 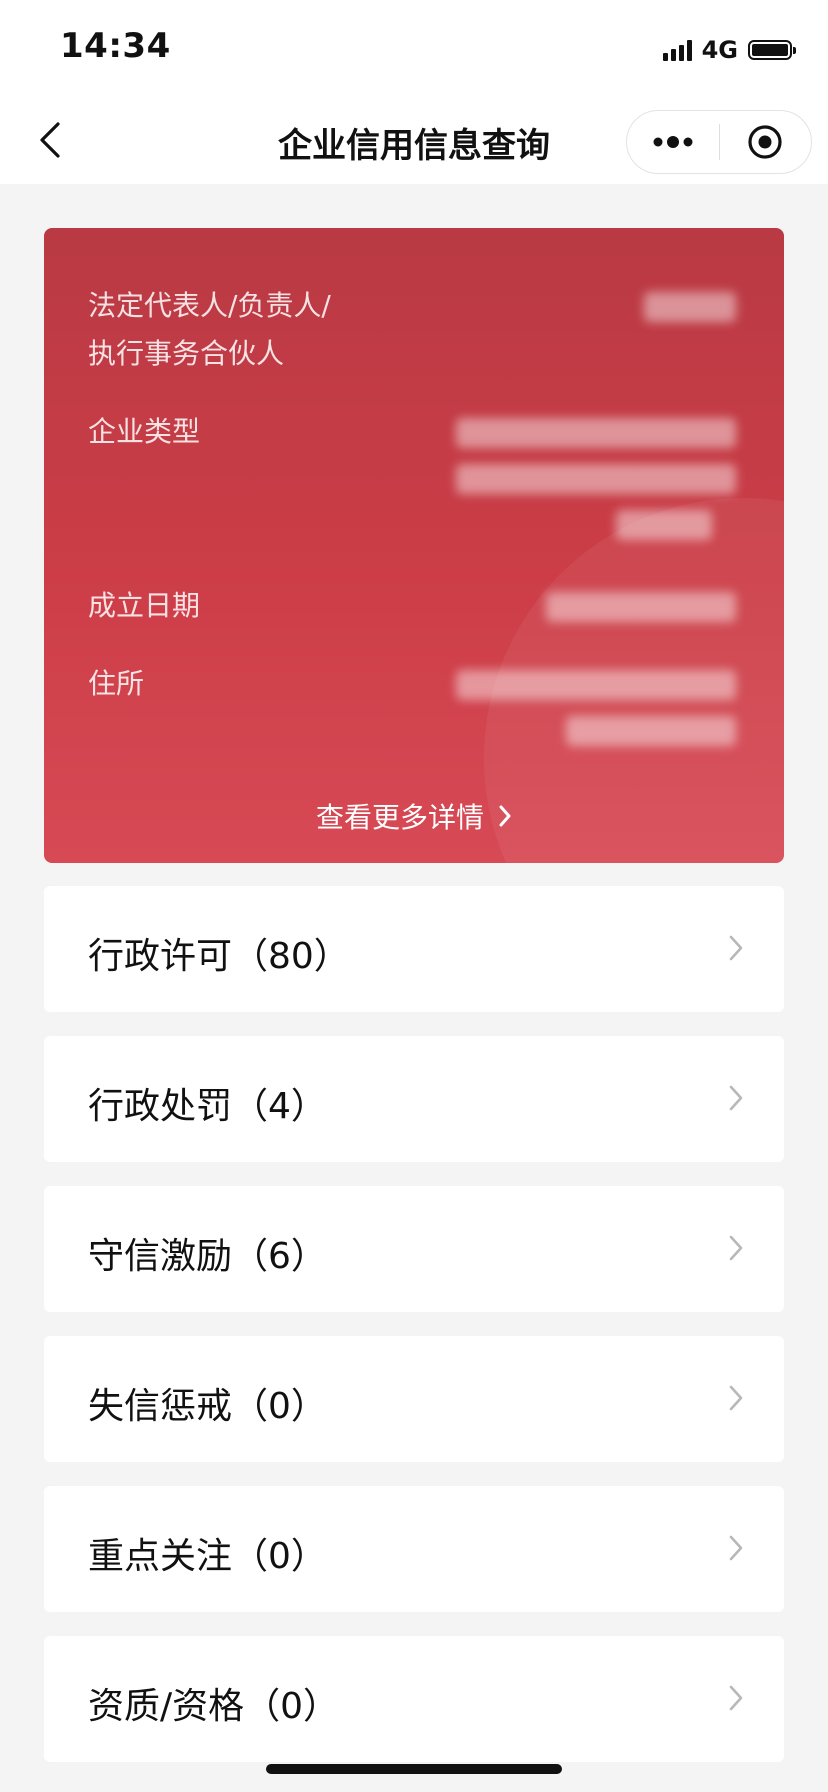 I want to click on list-item-credit-incentive: 守信激励（6）, so click(x=414, y=1249).